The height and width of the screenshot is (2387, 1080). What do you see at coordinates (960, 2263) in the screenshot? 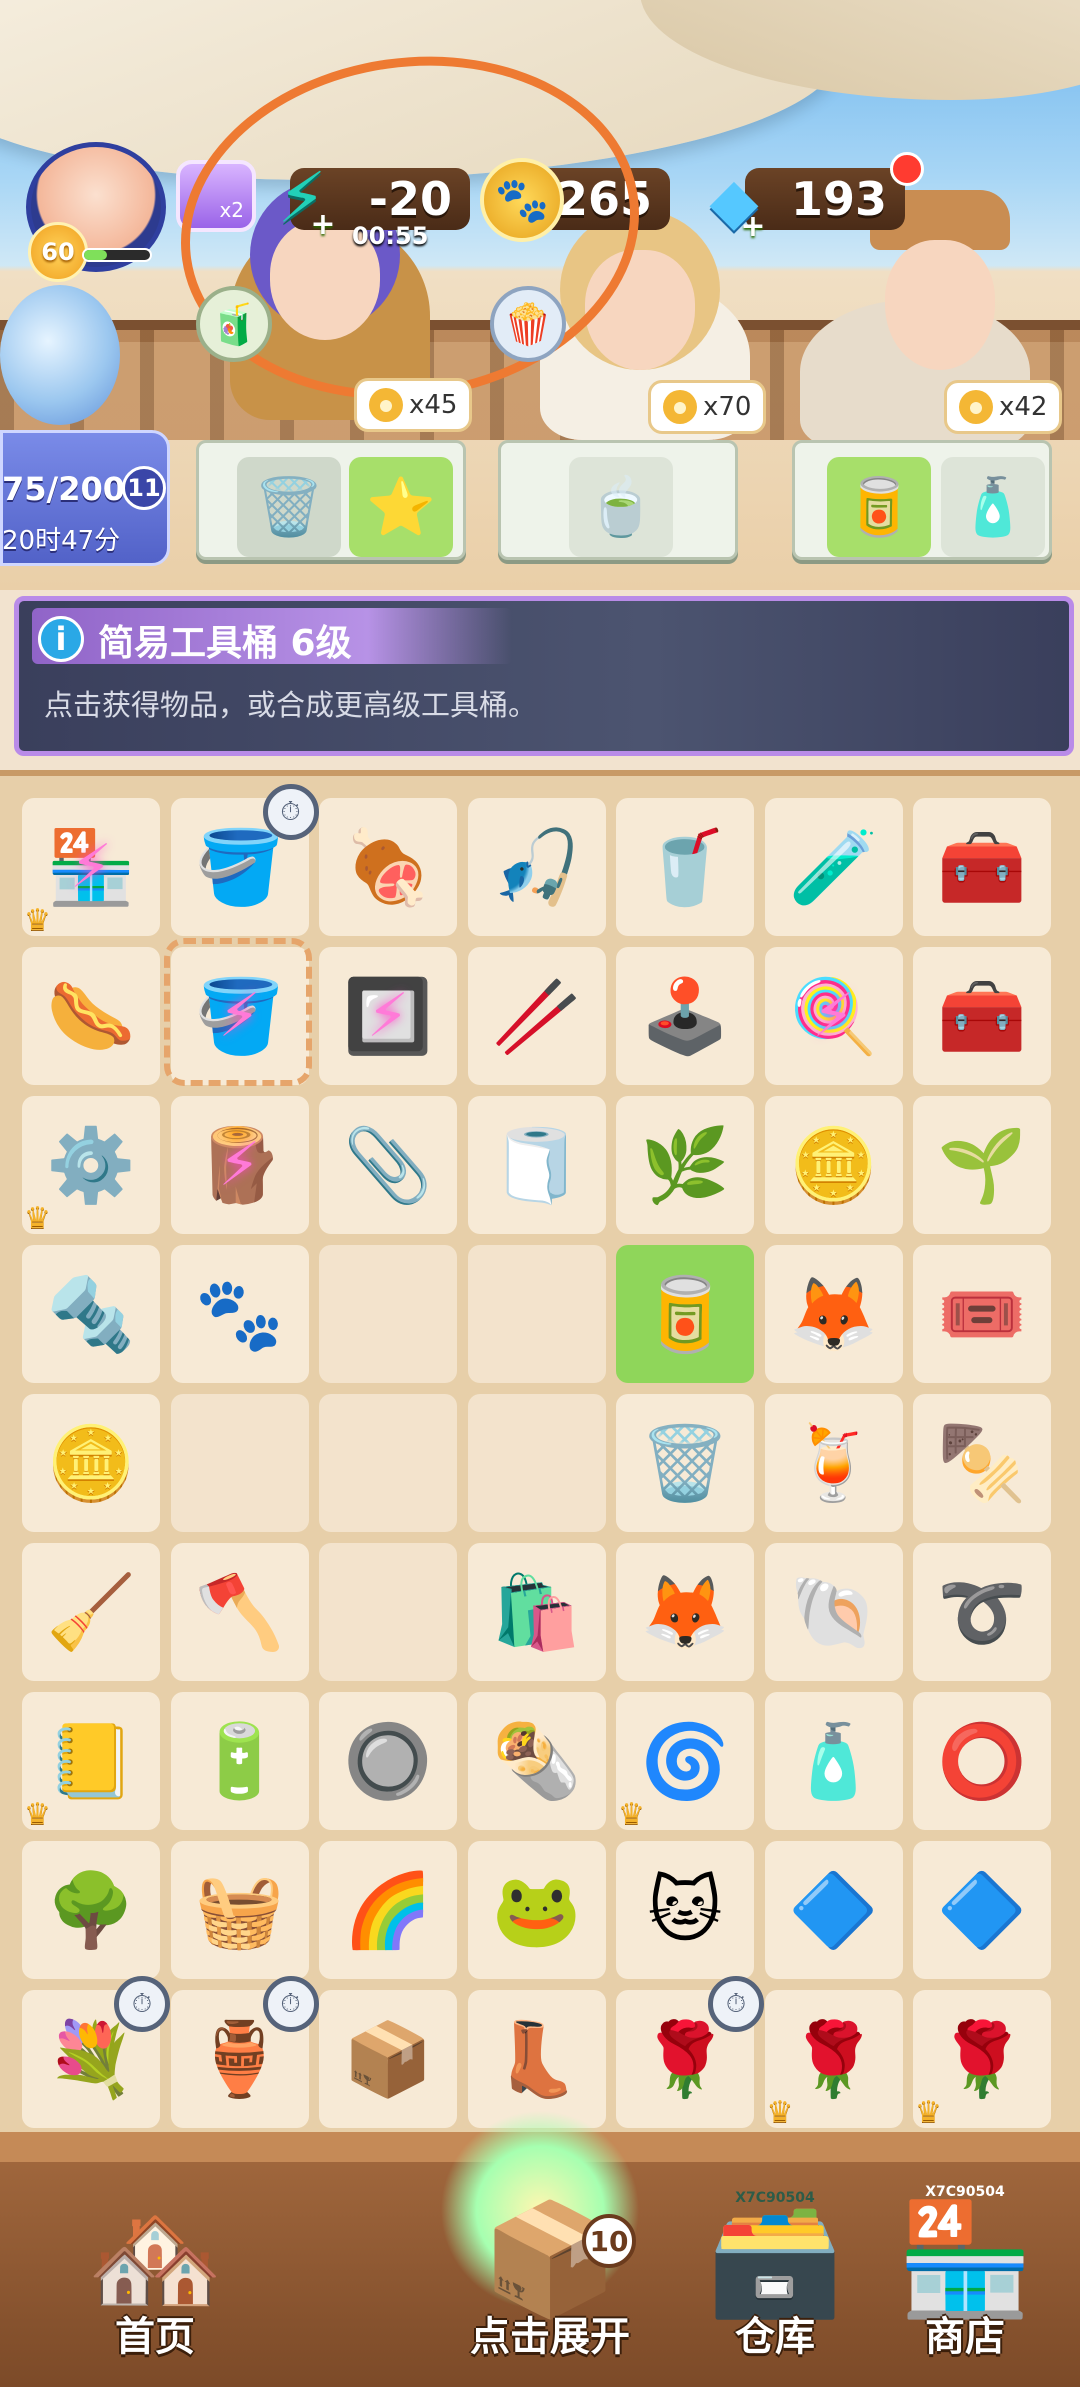
I see `nav-shop: 🏪 X7C90504 商店` at bounding box center [960, 2263].